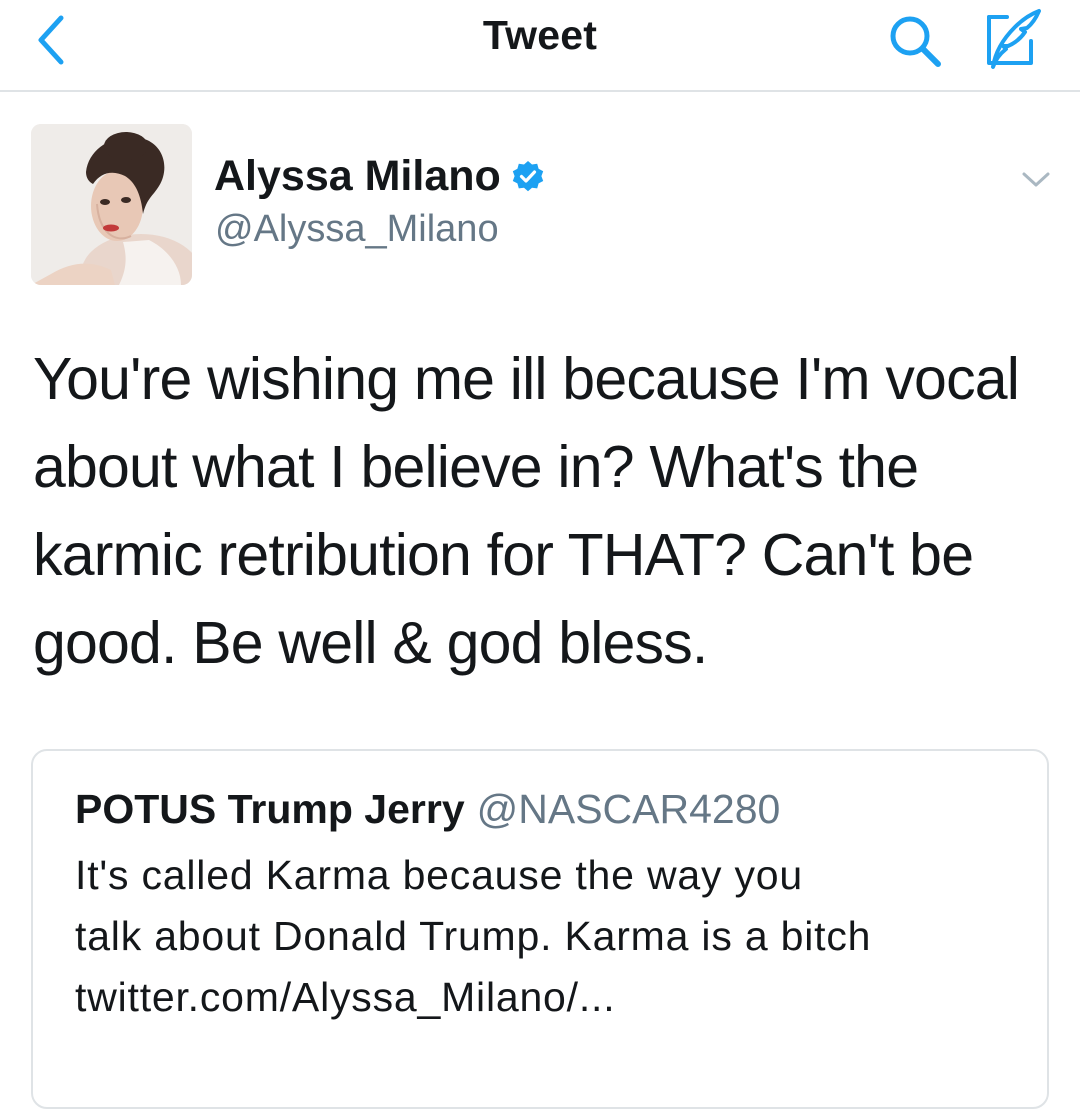  What do you see at coordinates (439, 875) in the screenshot?
I see `quoted-text-line: It's called Karma because the way you` at bounding box center [439, 875].